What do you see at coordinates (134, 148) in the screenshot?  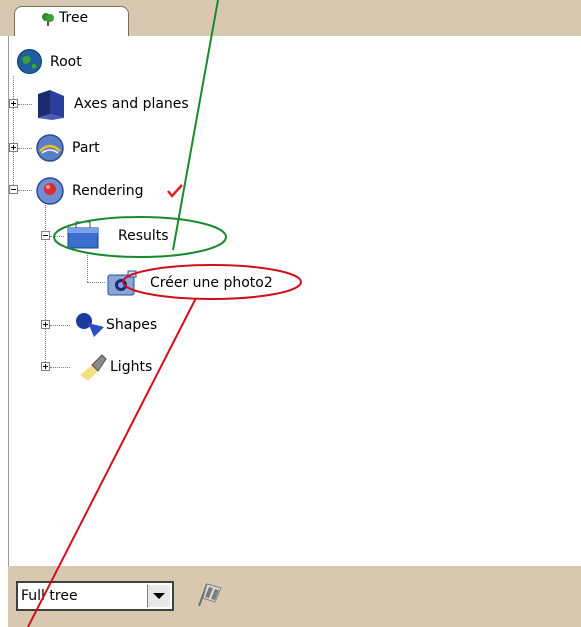 I see `tree-item-part: Part` at bounding box center [134, 148].